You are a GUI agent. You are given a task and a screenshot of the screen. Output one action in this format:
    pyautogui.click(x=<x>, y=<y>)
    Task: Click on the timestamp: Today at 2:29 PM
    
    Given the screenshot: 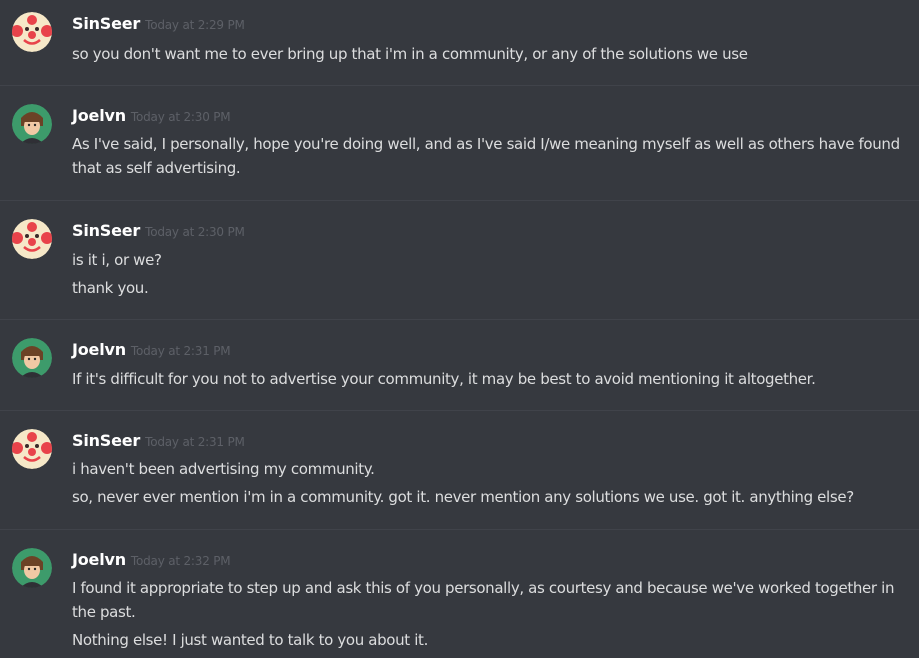 What is the action you would take?
    pyautogui.click(x=195, y=25)
    